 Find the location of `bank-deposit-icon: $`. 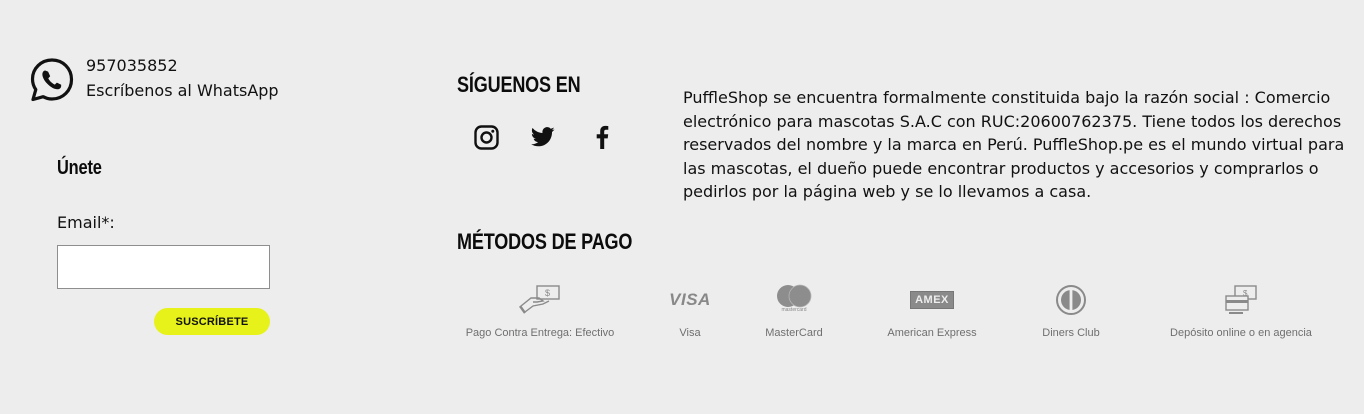

bank-deposit-icon: $ is located at coordinates (1241, 300).